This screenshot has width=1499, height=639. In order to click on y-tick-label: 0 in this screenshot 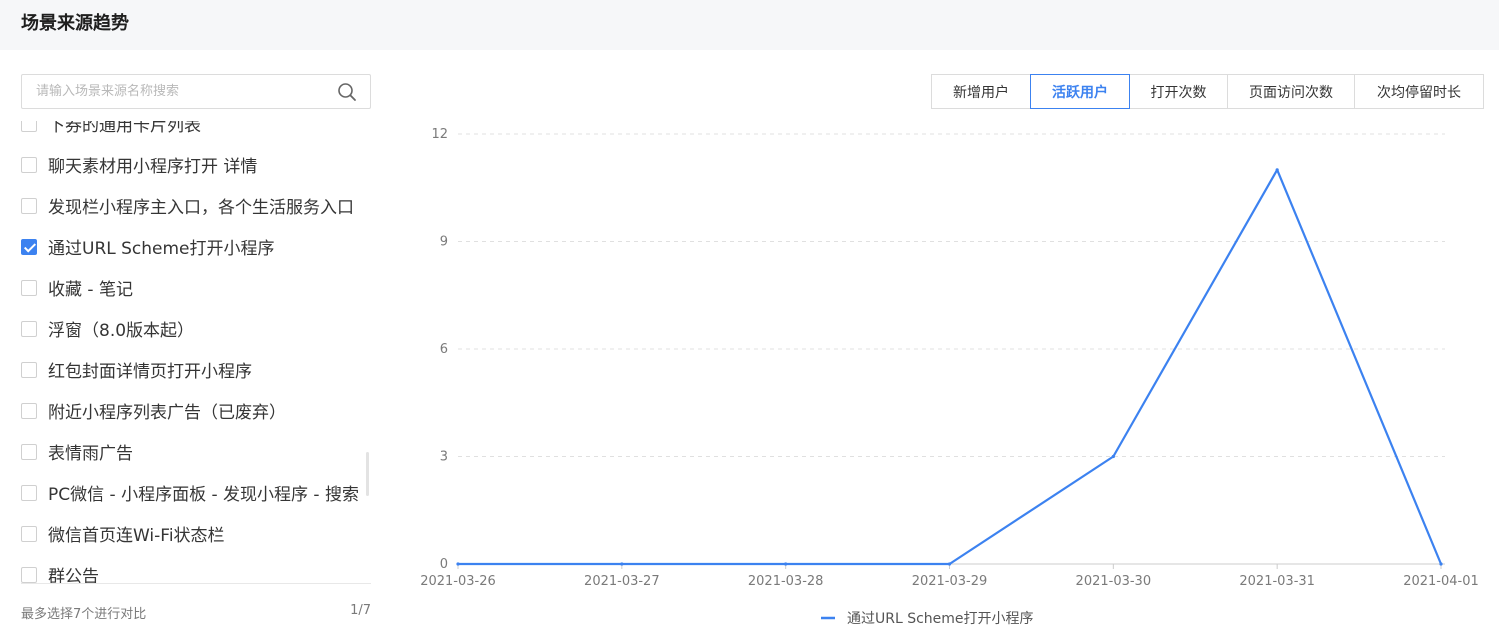, I will do `click(444, 564)`.